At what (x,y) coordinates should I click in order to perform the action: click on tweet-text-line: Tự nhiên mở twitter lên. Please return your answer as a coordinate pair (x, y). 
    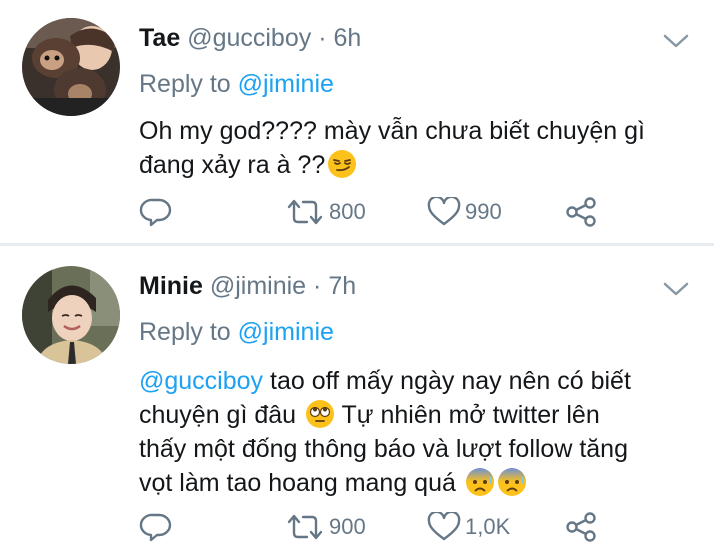
    Looking at the image, I should click on (467, 415).